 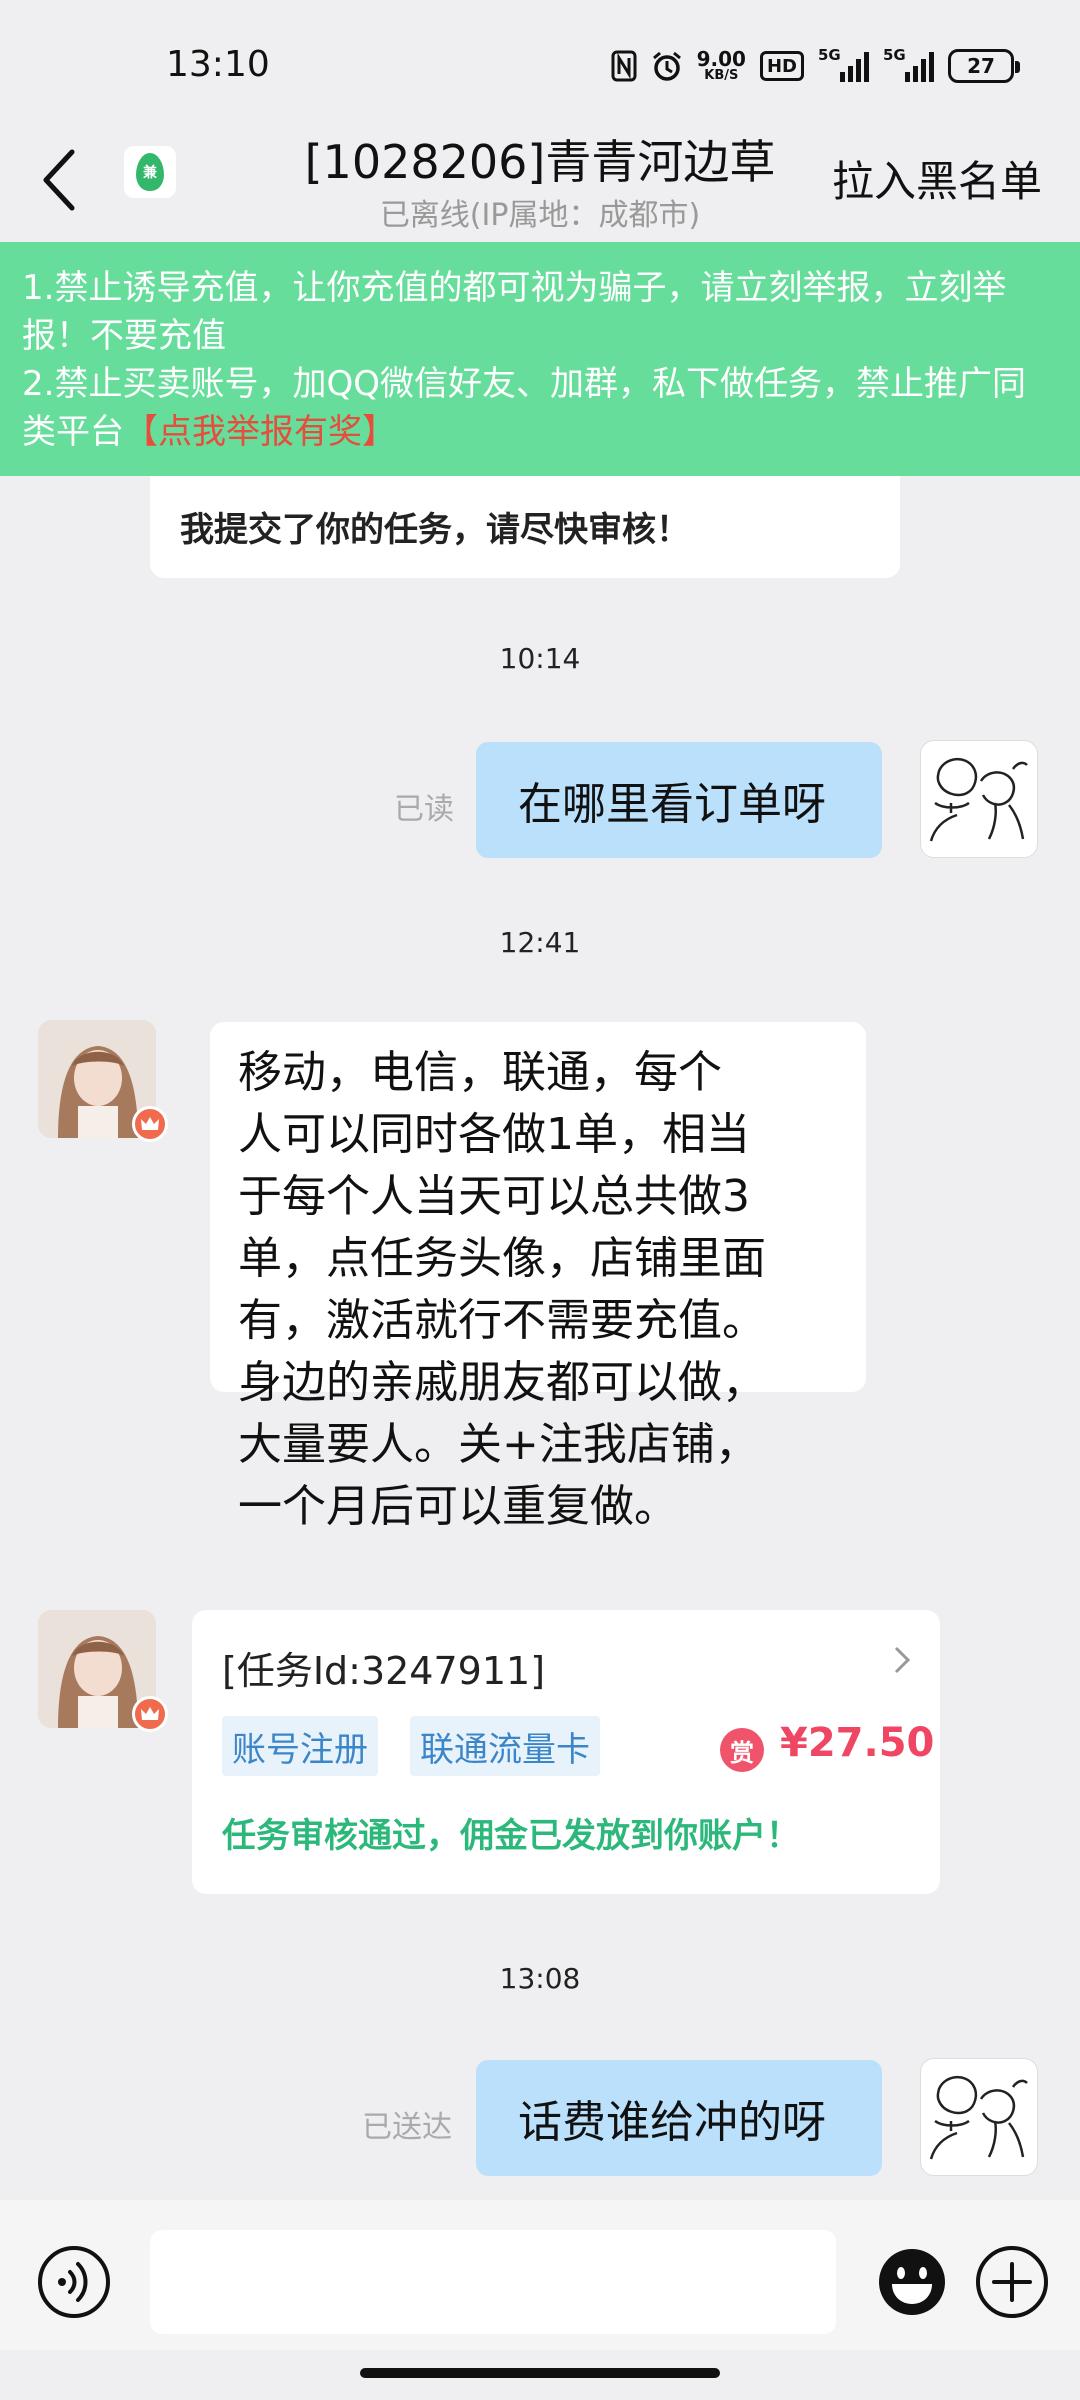 I want to click on chat-header: 兼 [1028206]青青河边草 已离线(IP属地：成都市) 拉入黑名单, so click(x=540, y=180).